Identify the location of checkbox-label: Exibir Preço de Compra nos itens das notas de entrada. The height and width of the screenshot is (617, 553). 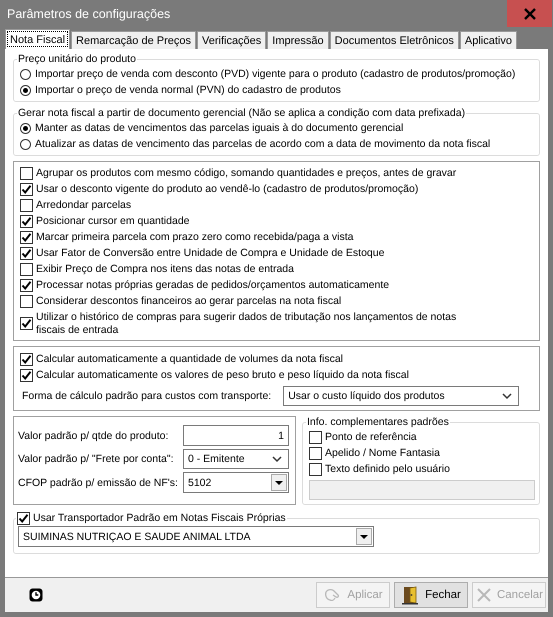
(165, 269).